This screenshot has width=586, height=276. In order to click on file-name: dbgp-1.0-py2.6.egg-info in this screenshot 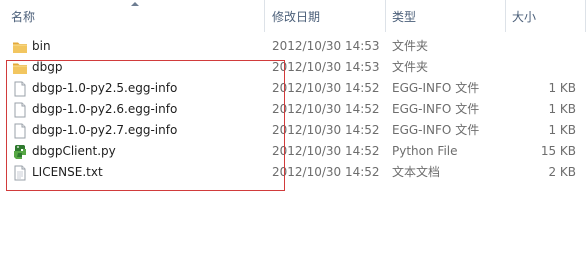, I will do `click(105, 109)`.